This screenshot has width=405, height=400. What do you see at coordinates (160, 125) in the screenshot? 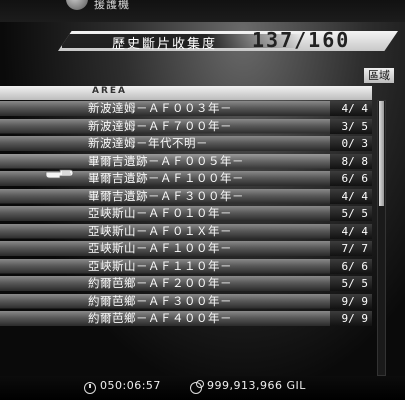
I see `area-name: 新波達姆－ＡＦ７００年－` at bounding box center [160, 125].